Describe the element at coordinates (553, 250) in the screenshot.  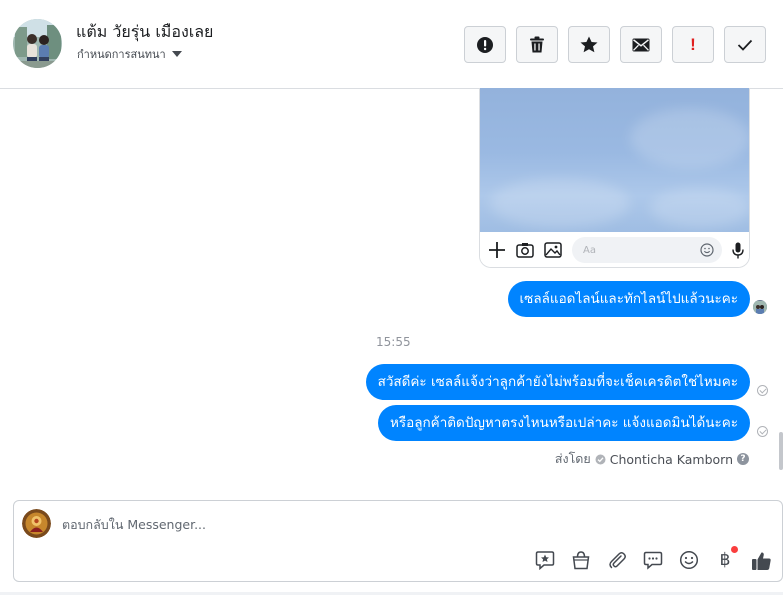
I see `gallery-icon` at that location.